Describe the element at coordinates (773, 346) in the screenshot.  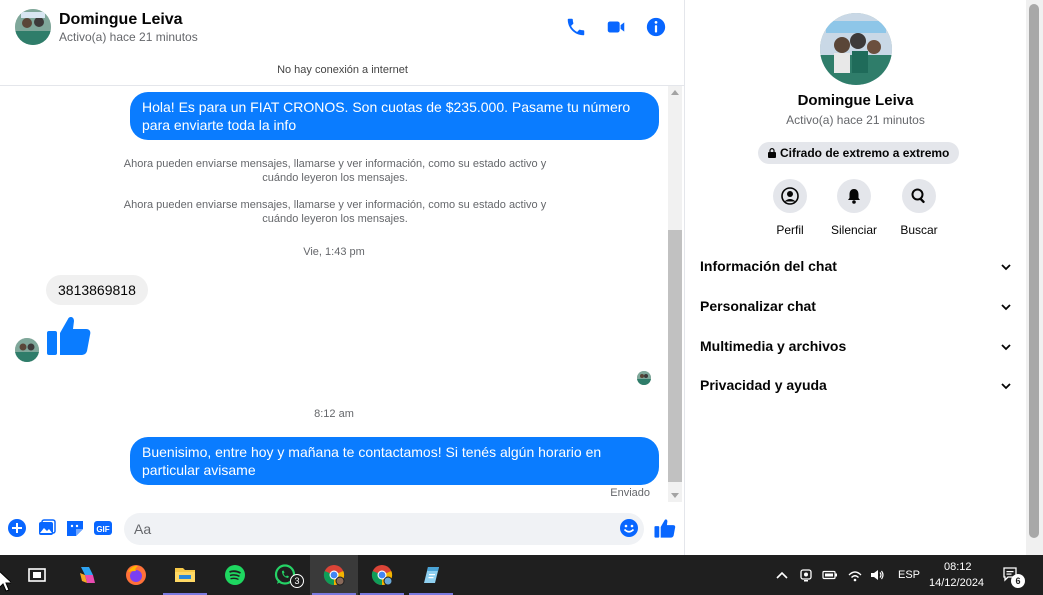
I see `section-label: Multimedia y archivos` at that location.